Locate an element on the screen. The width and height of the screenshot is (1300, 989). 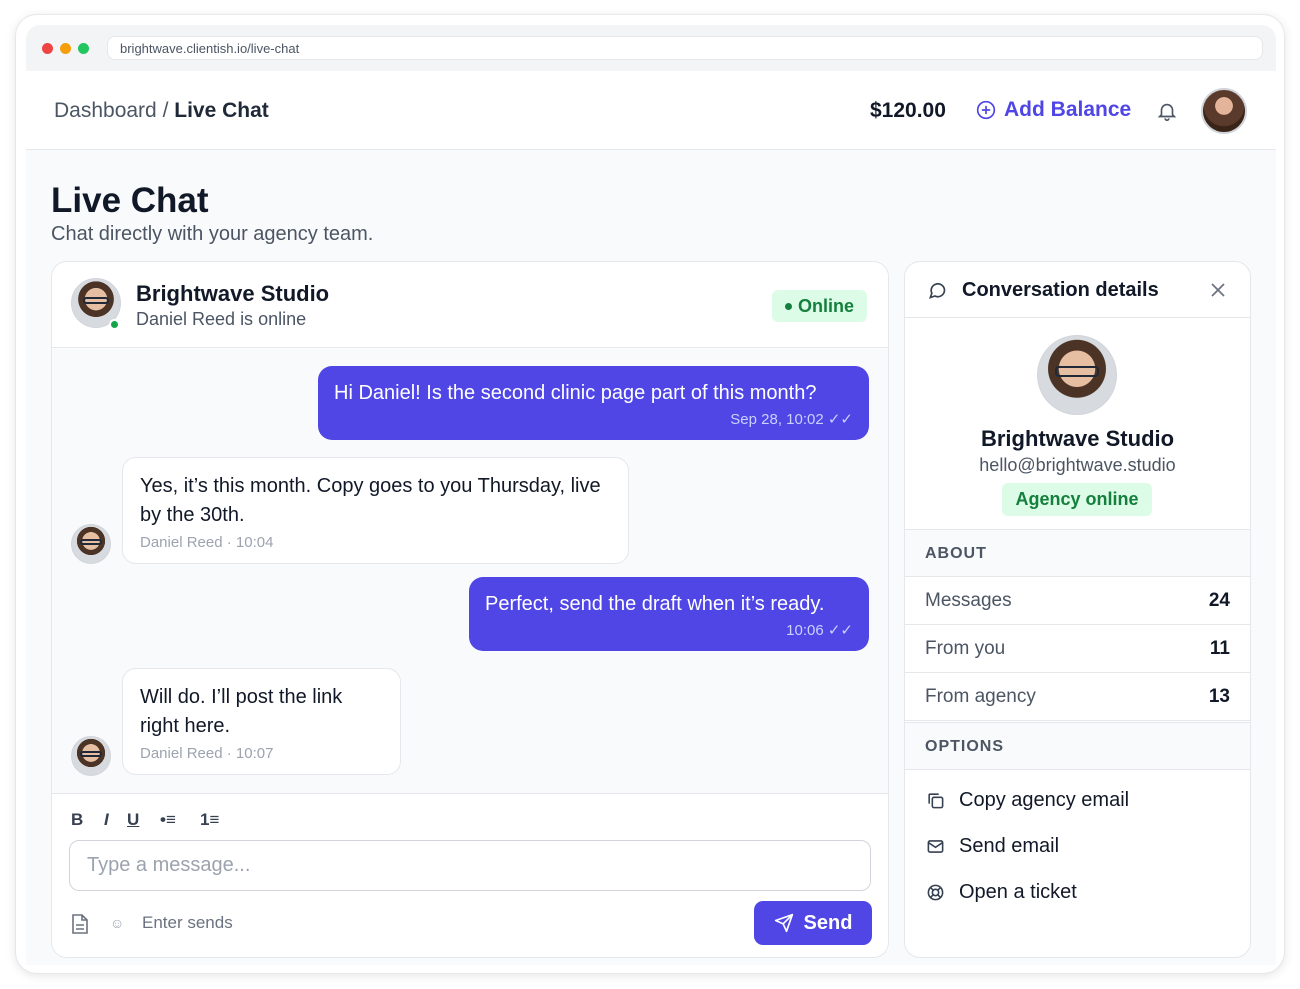
stat-label: Messages is located at coordinates (968, 600).